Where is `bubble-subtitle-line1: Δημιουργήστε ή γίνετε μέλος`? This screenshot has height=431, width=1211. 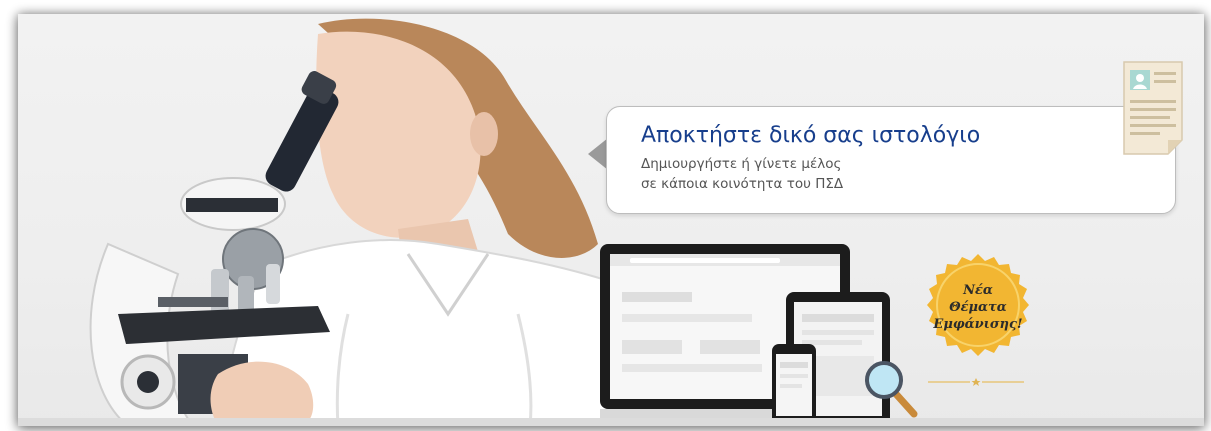
bubble-subtitle-line1: Δημιουργήστε ή γίνετε μέλος is located at coordinates (741, 164).